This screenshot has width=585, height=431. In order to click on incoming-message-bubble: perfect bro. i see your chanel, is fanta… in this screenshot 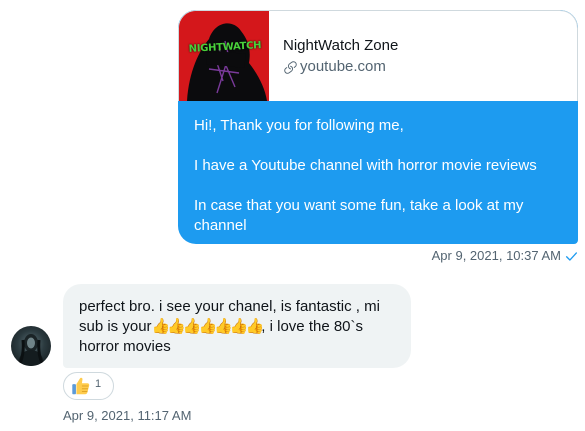, I will do `click(237, 326)`.